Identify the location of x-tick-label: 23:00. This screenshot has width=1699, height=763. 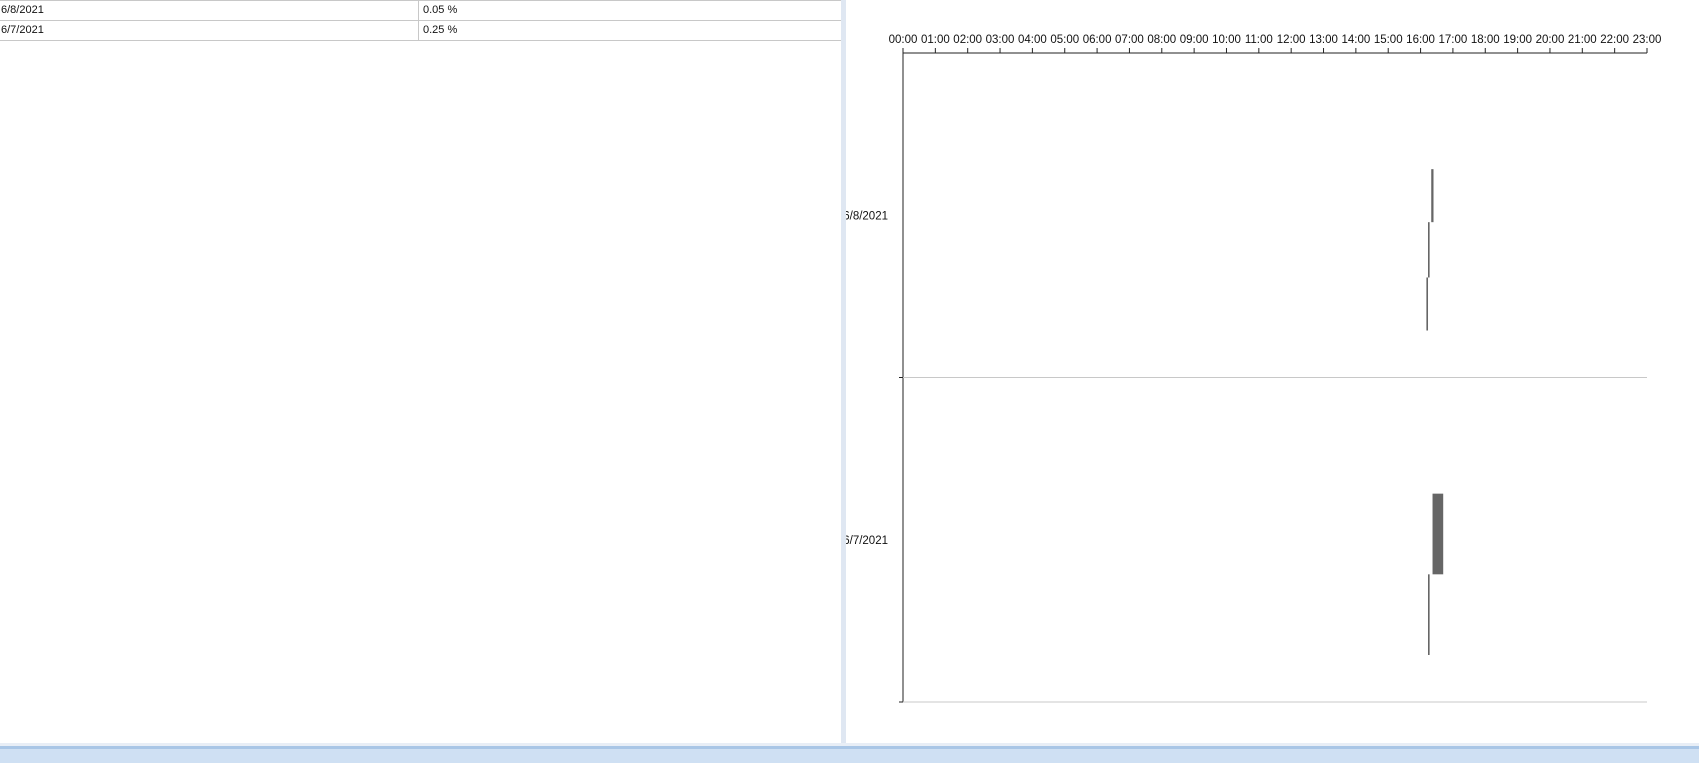
(1647, 40).